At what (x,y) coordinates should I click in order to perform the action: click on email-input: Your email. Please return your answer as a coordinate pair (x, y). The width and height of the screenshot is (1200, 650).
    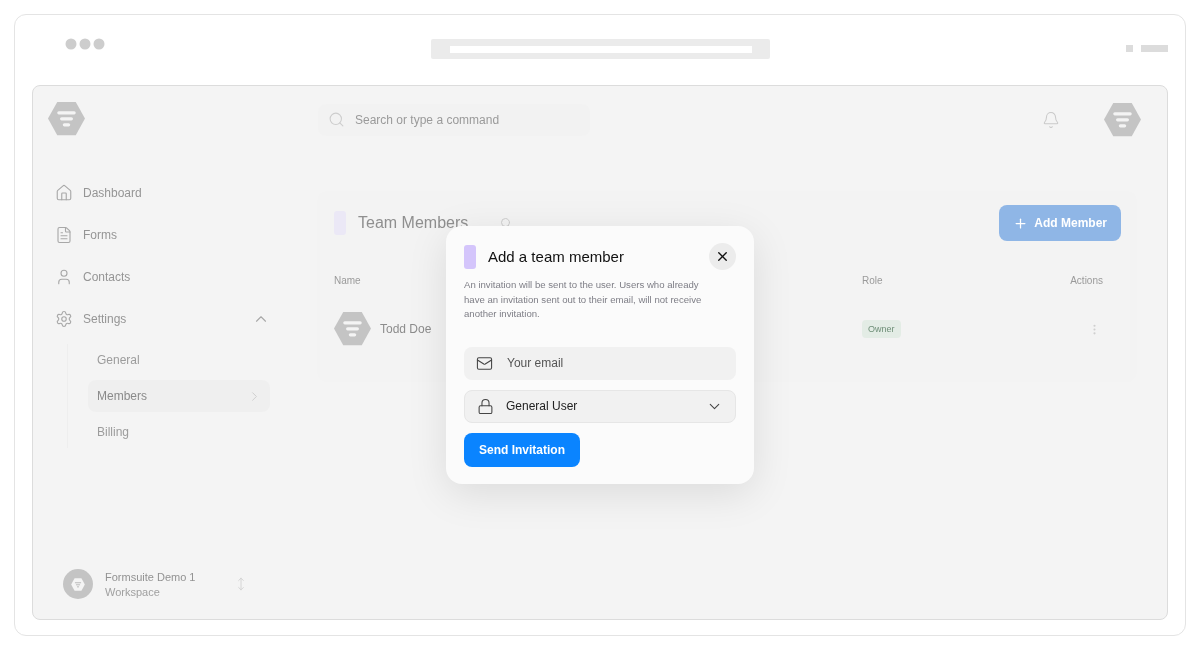
    Looking at the image, I should click on (614, 363).